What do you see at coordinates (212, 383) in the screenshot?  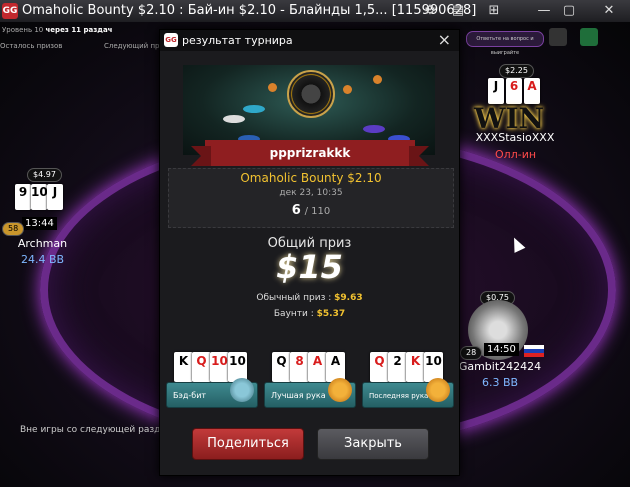 I see `bad-beat-award: K Q 10 10 Бэд-бит` at bounding box center [212, 383].